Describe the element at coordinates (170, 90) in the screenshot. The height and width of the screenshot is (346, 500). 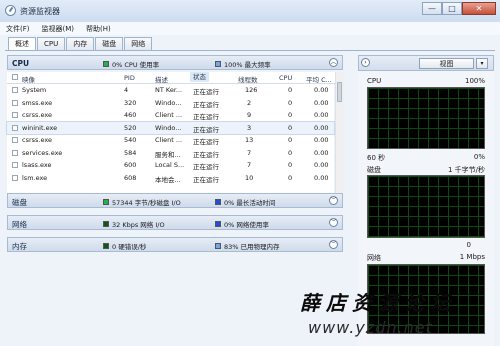
I see `table-row: System 4 NT Ker... 正在运行 126 0 0.00` at that location.